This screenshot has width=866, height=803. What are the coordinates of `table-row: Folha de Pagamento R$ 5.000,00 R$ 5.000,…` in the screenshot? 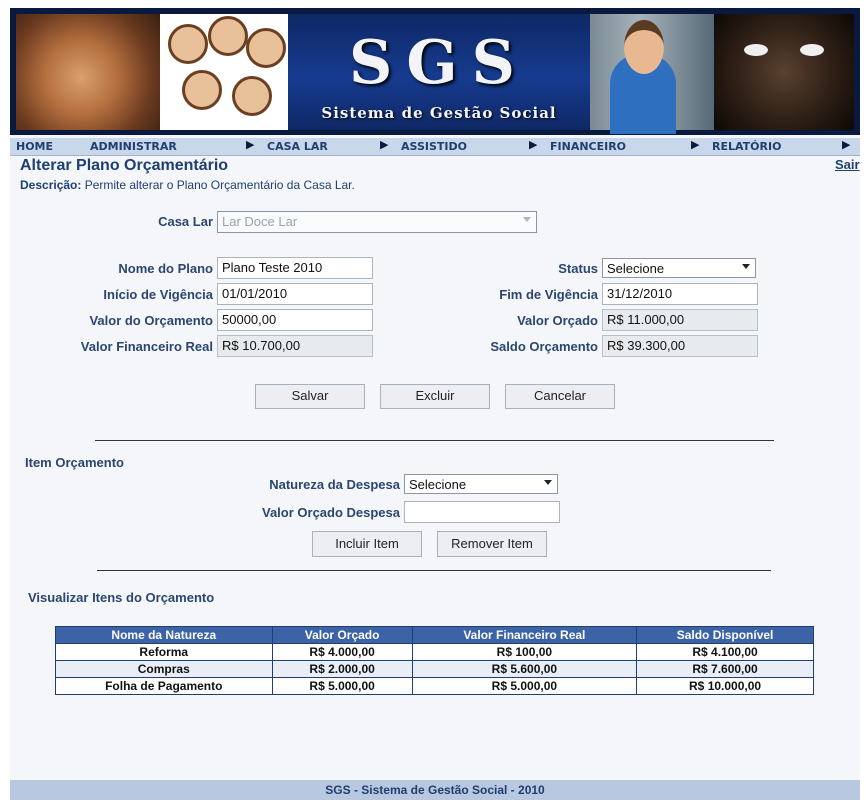 It's located at (434, 686).